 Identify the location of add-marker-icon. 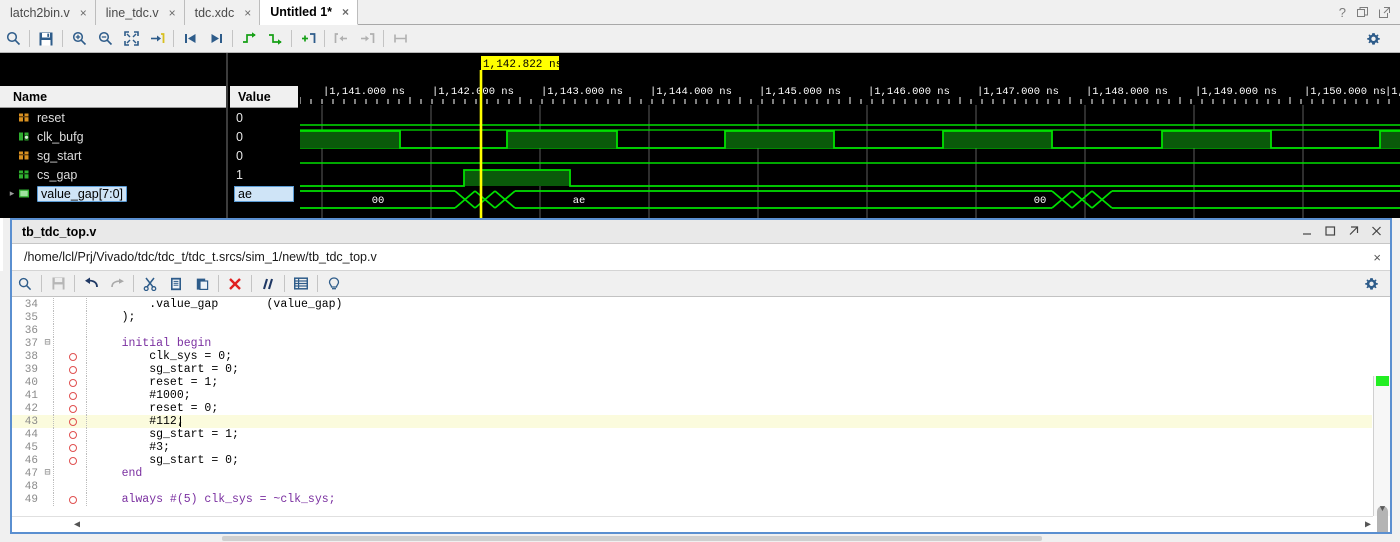
(308, 39).